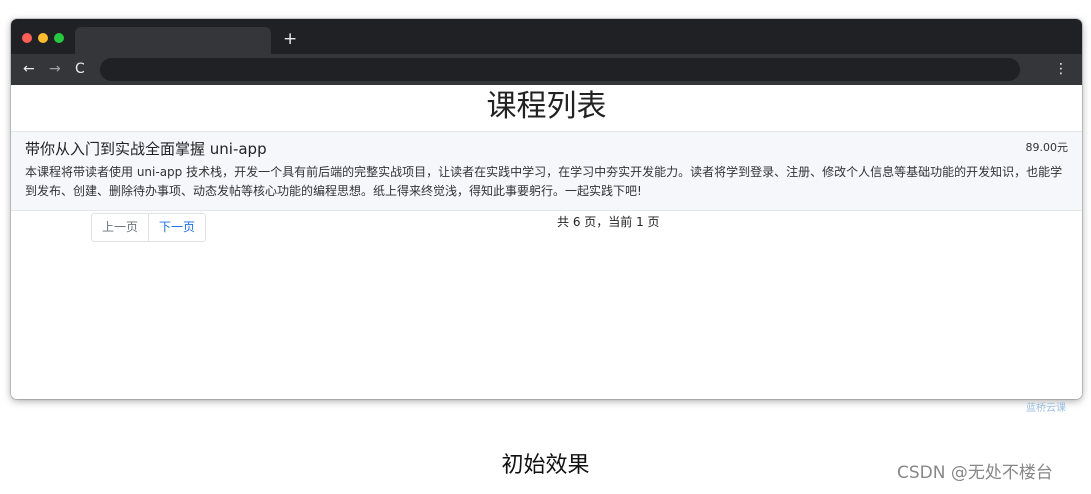 This screenshot has height=494, width=1091. I want to click on page-title: 课程列表, so click(546, 106).